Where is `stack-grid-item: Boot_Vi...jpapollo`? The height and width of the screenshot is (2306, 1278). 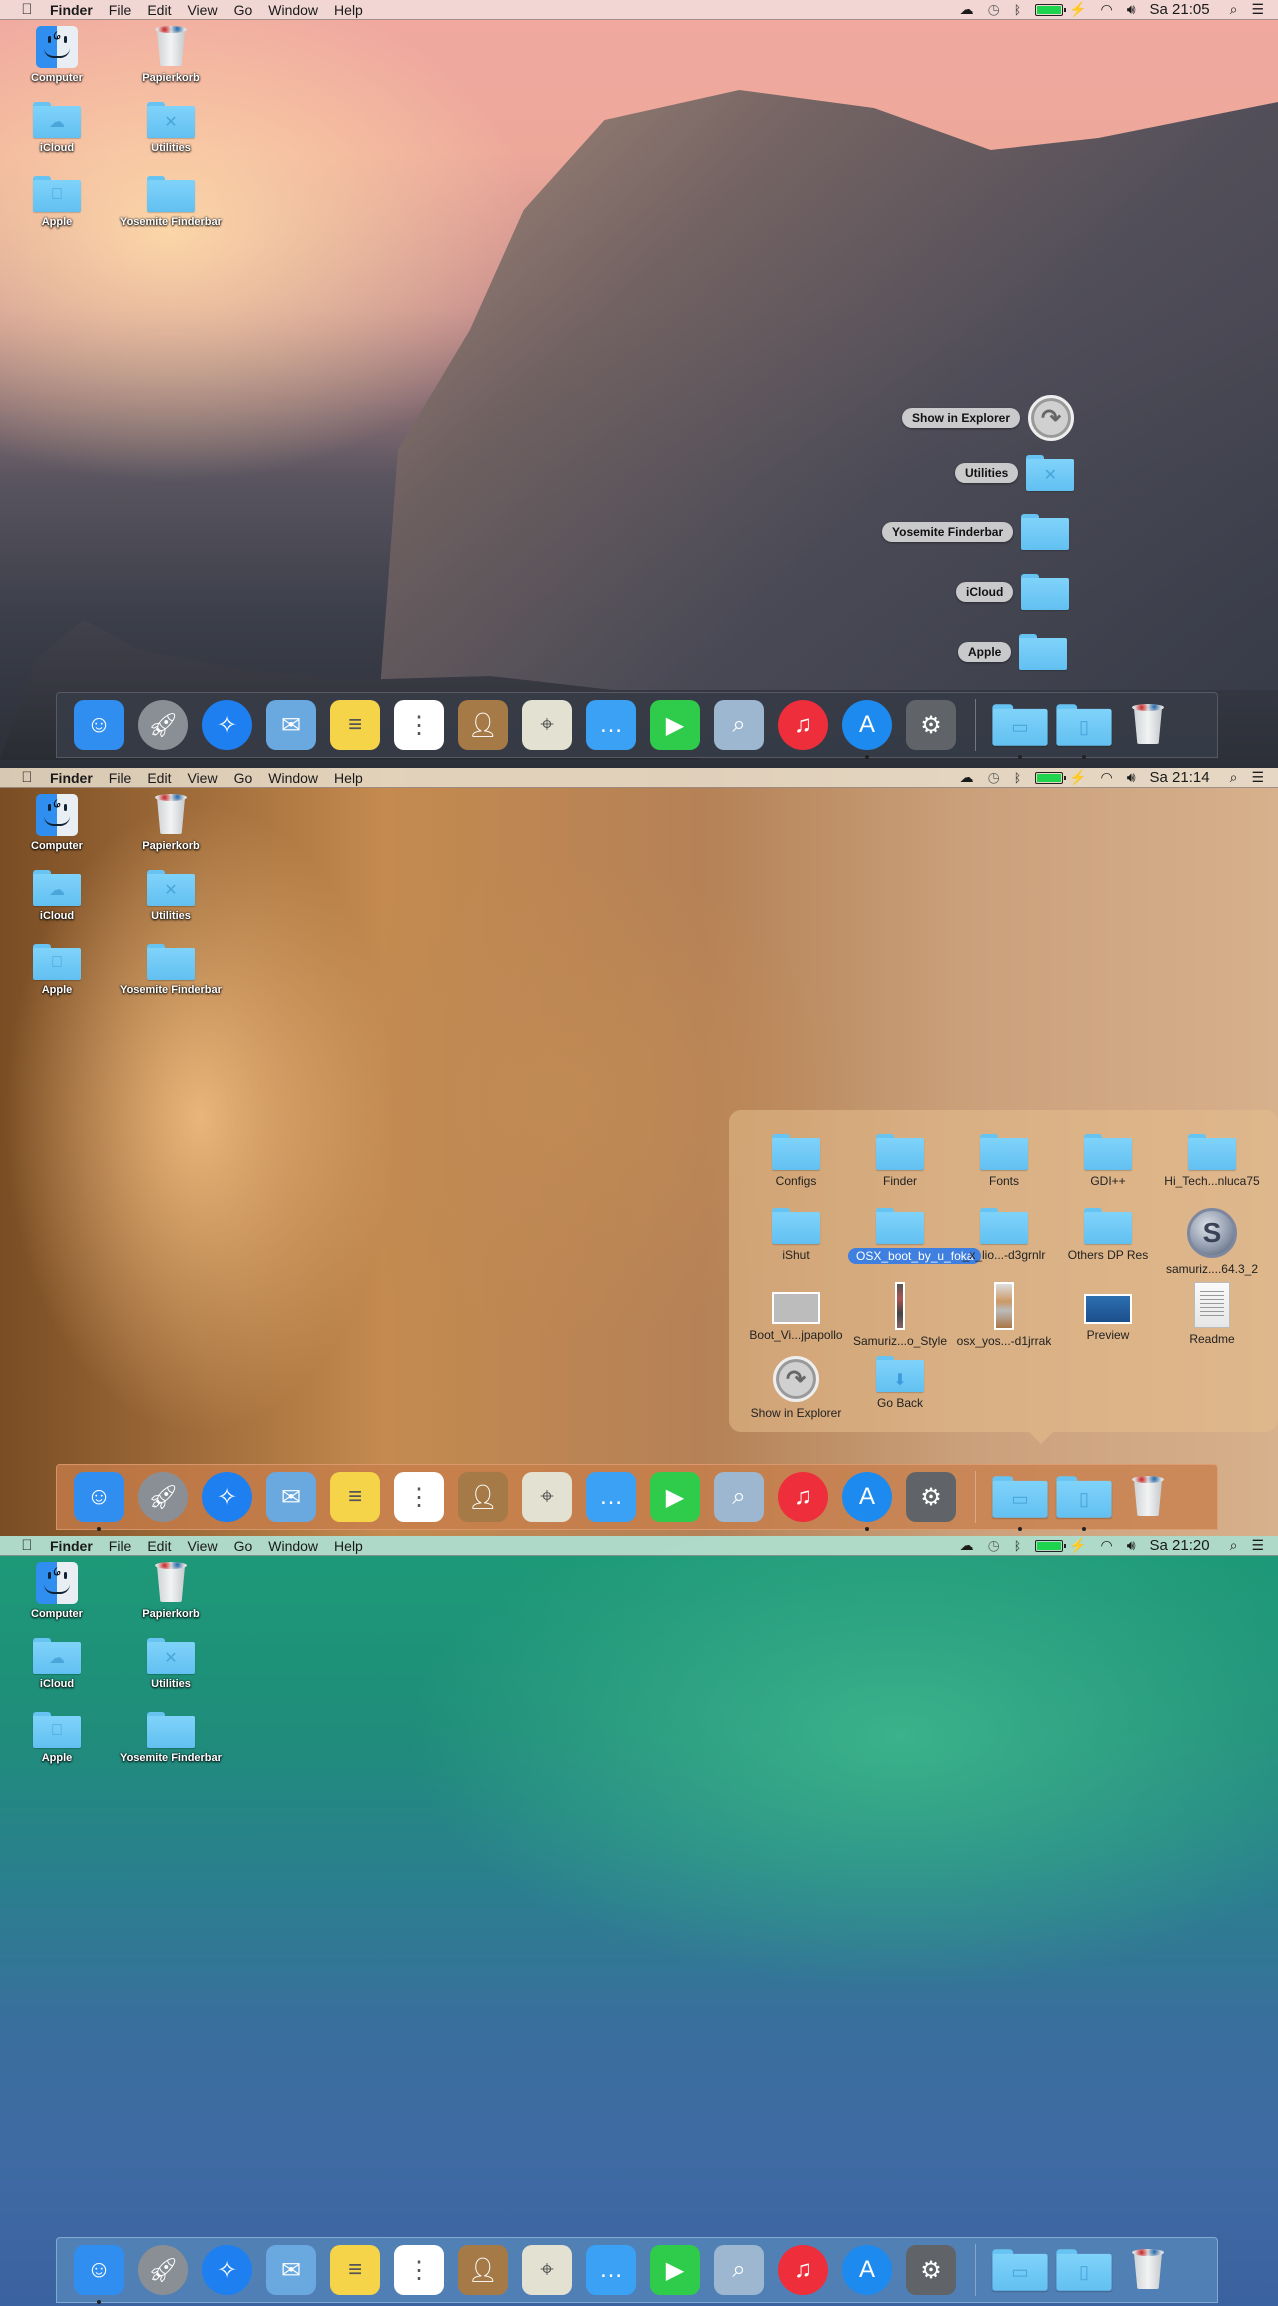 stack-grid-item: Boot_Vi...jpapollo is located at coordinates (796, 1313).